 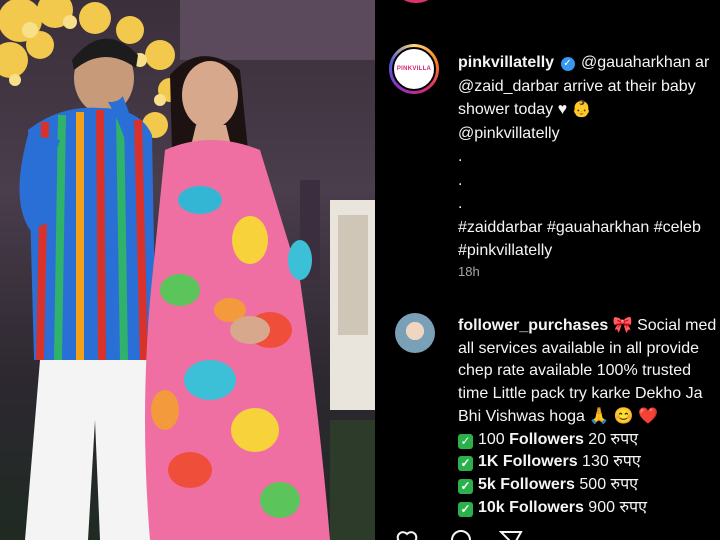 I want to click on commenter-avatar, so click(x=415, y=333).